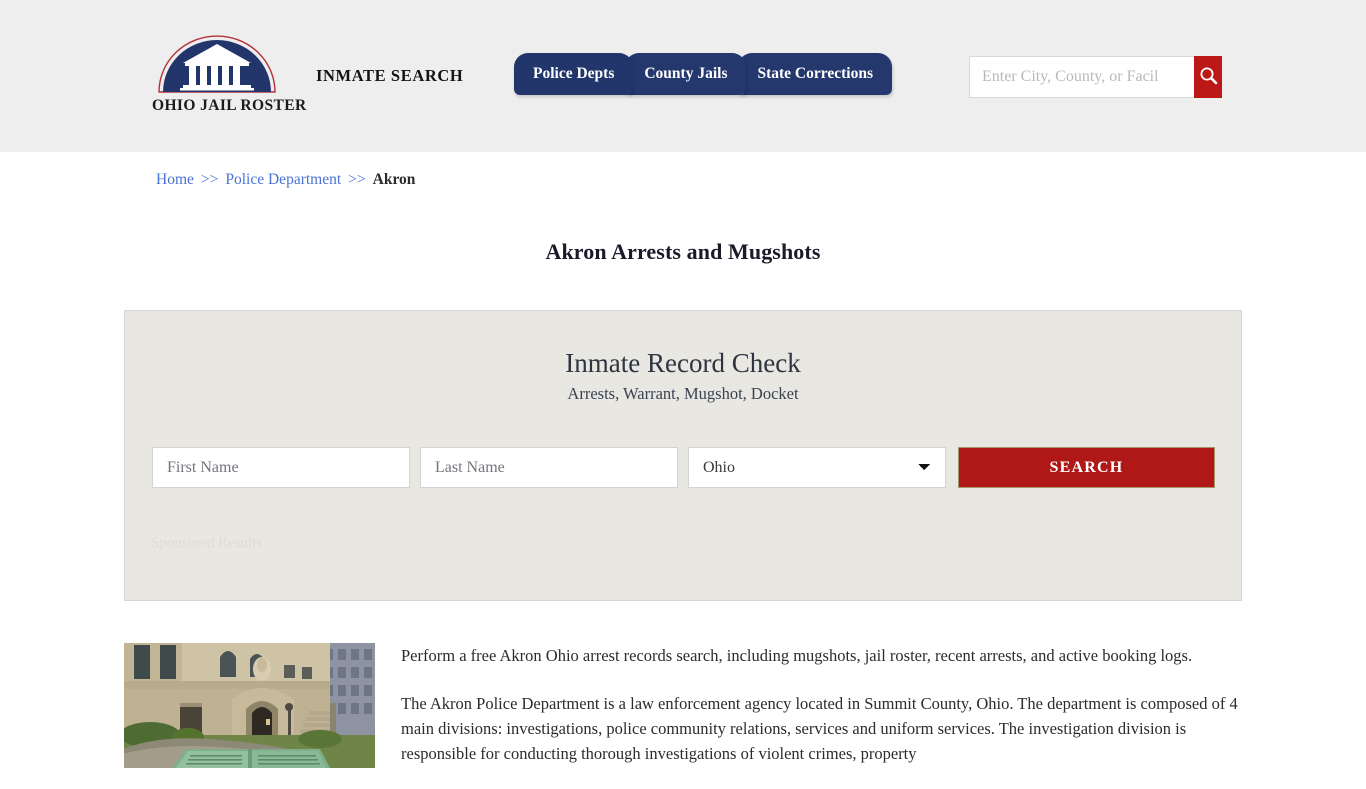 The width and height of the screenshot is (1366, 789). I want to click on courthouse-dome-icon, so click(217, 62).